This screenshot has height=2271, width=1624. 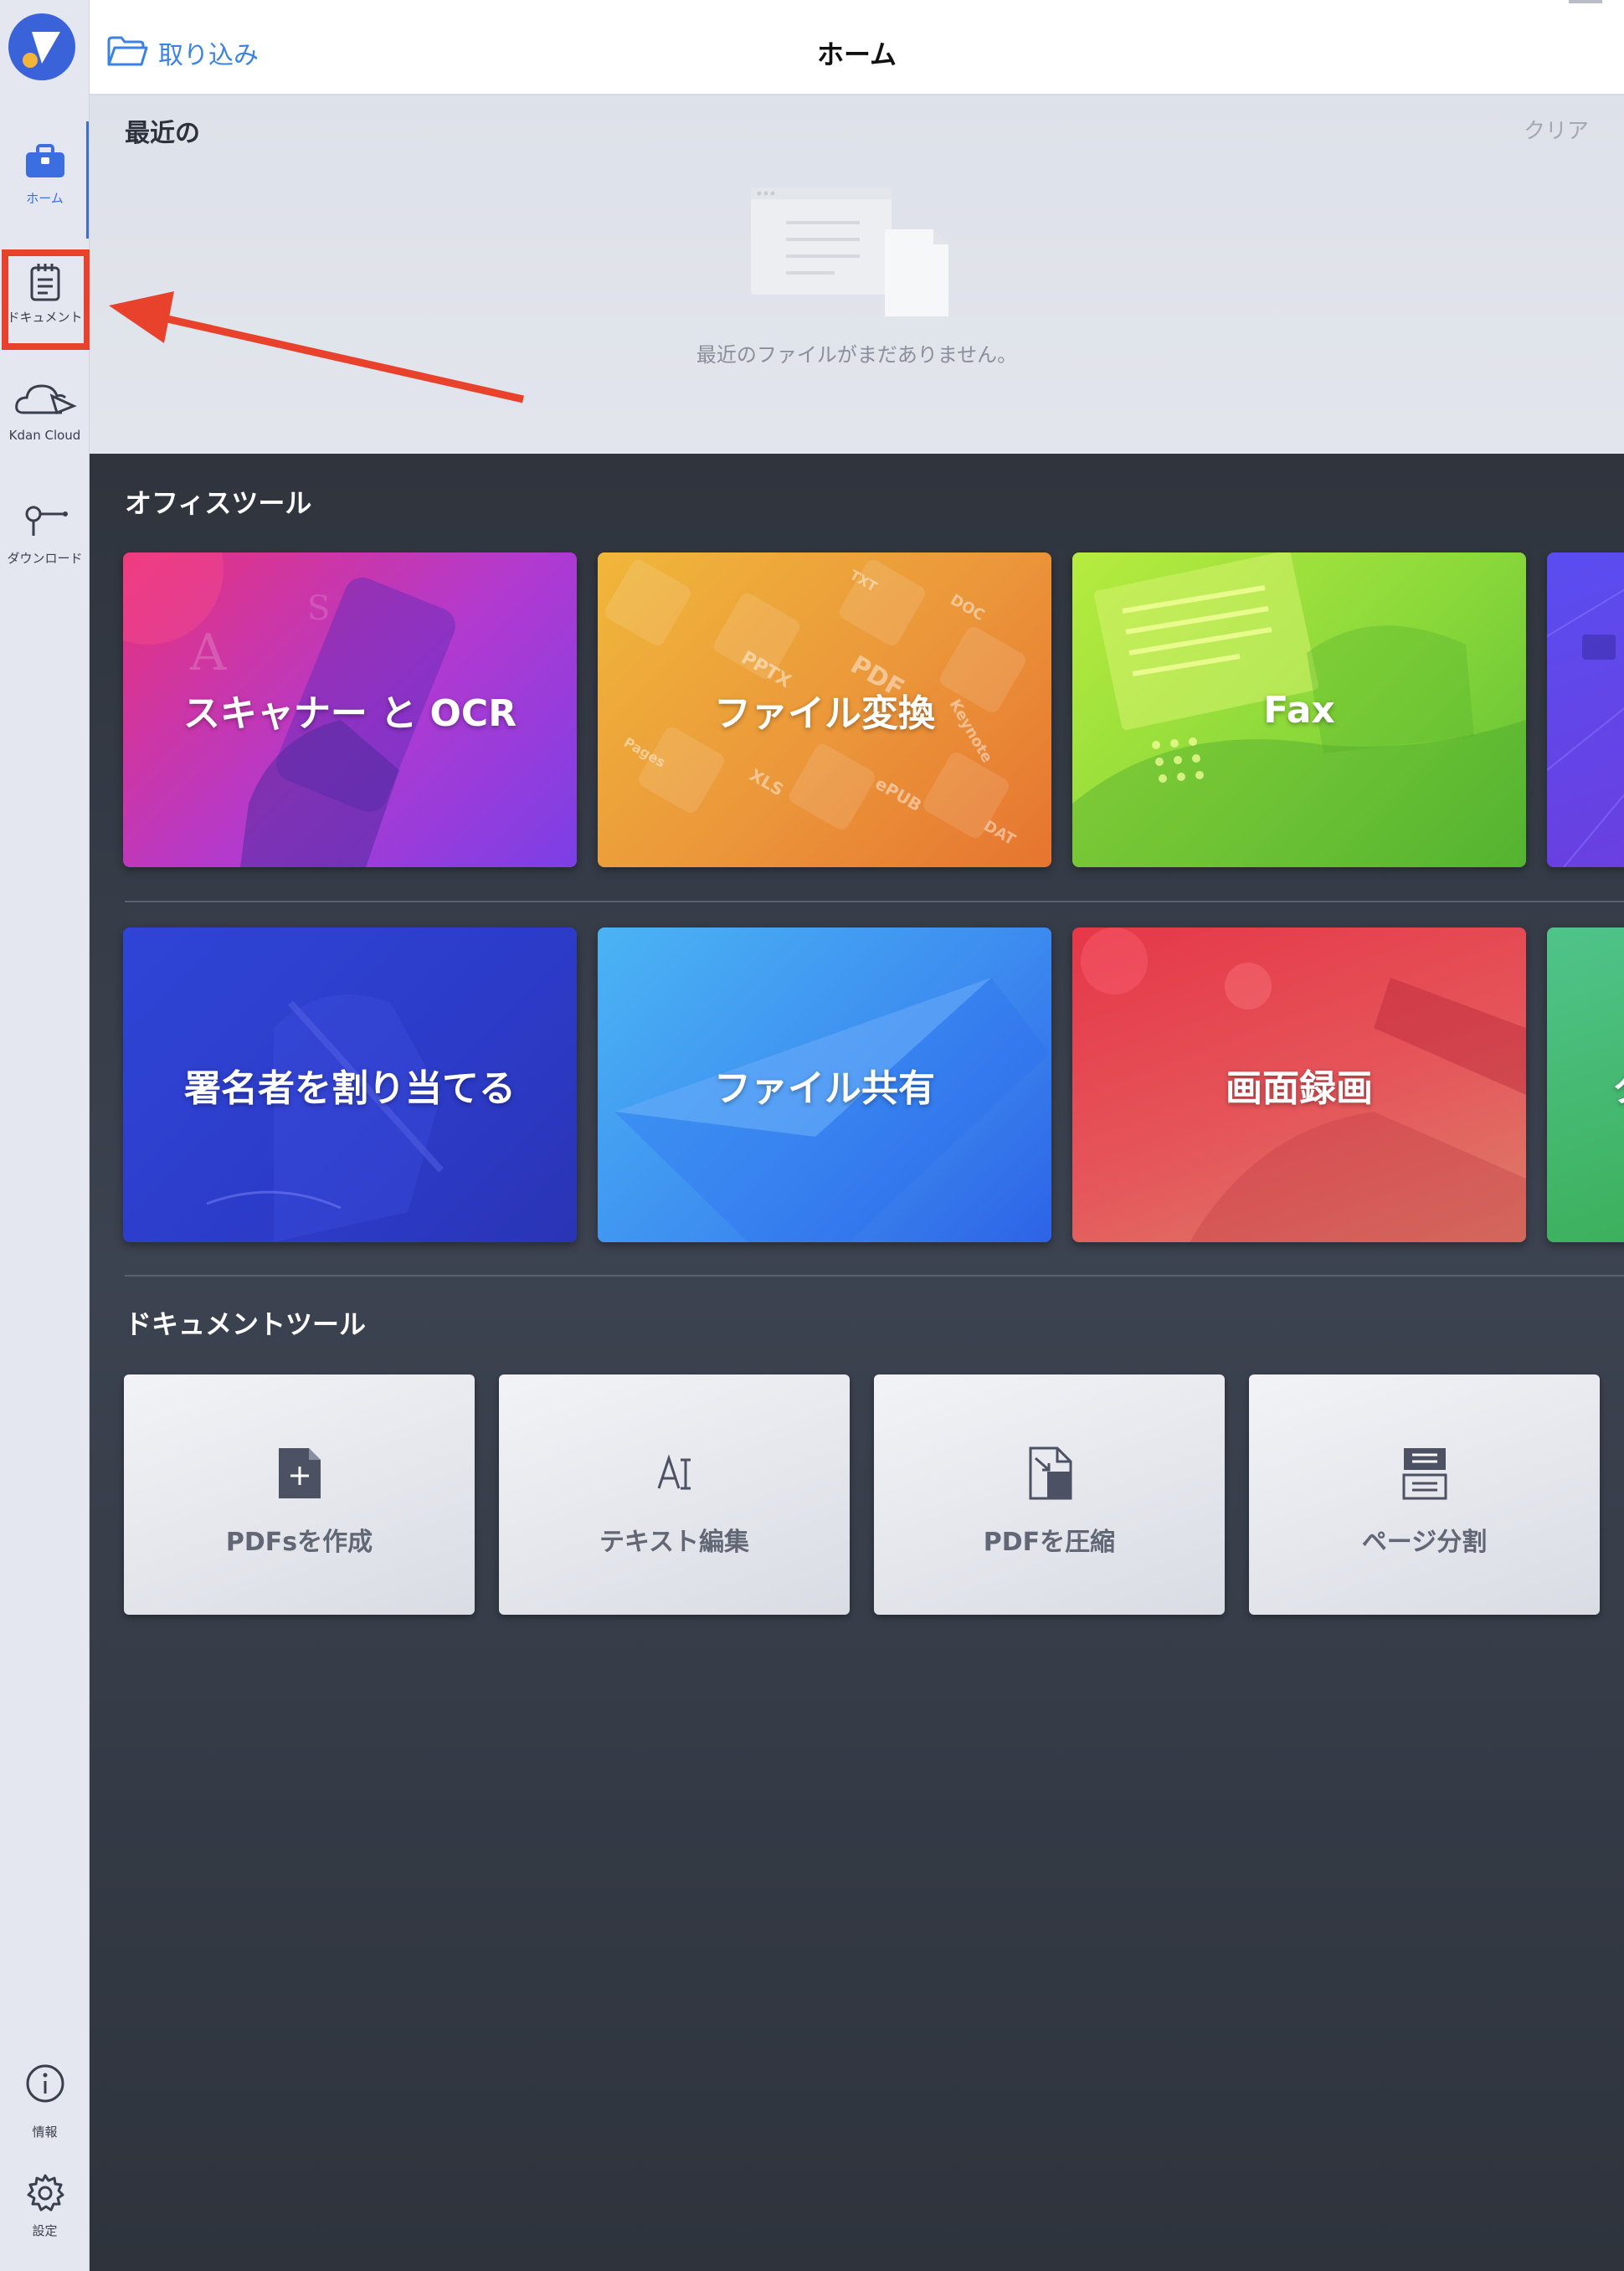 I want to click on card-title: スキャナー と OCR, so click(x=349, y=714).